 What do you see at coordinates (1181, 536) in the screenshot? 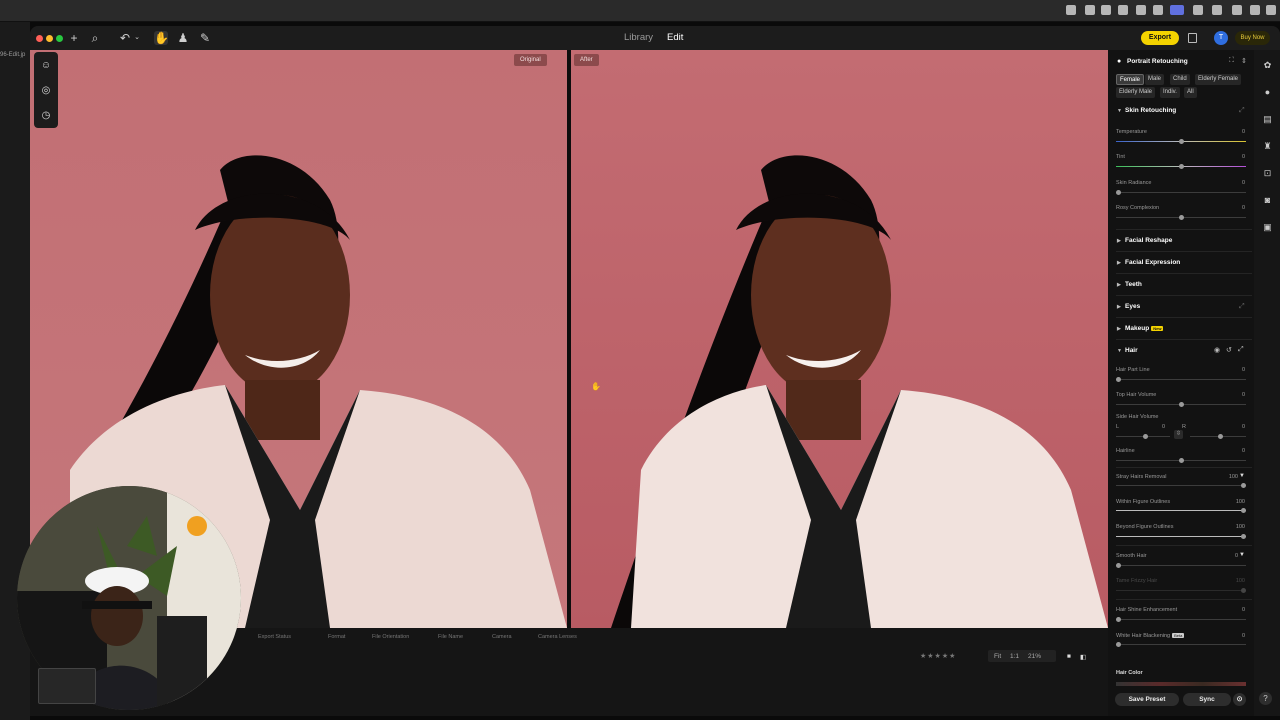
I see `beyond-figure-slider` at bounding box center [1181, 536].